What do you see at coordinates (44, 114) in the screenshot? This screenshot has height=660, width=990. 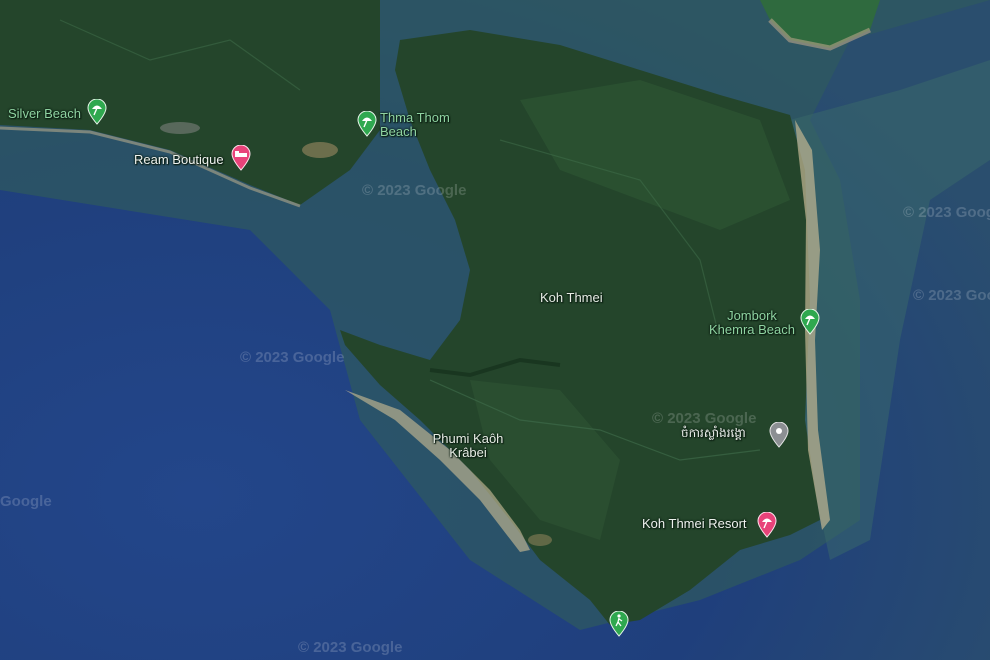 I see `poi-label-silver-beach: Silver Beach` at bounding box center [44, 114].